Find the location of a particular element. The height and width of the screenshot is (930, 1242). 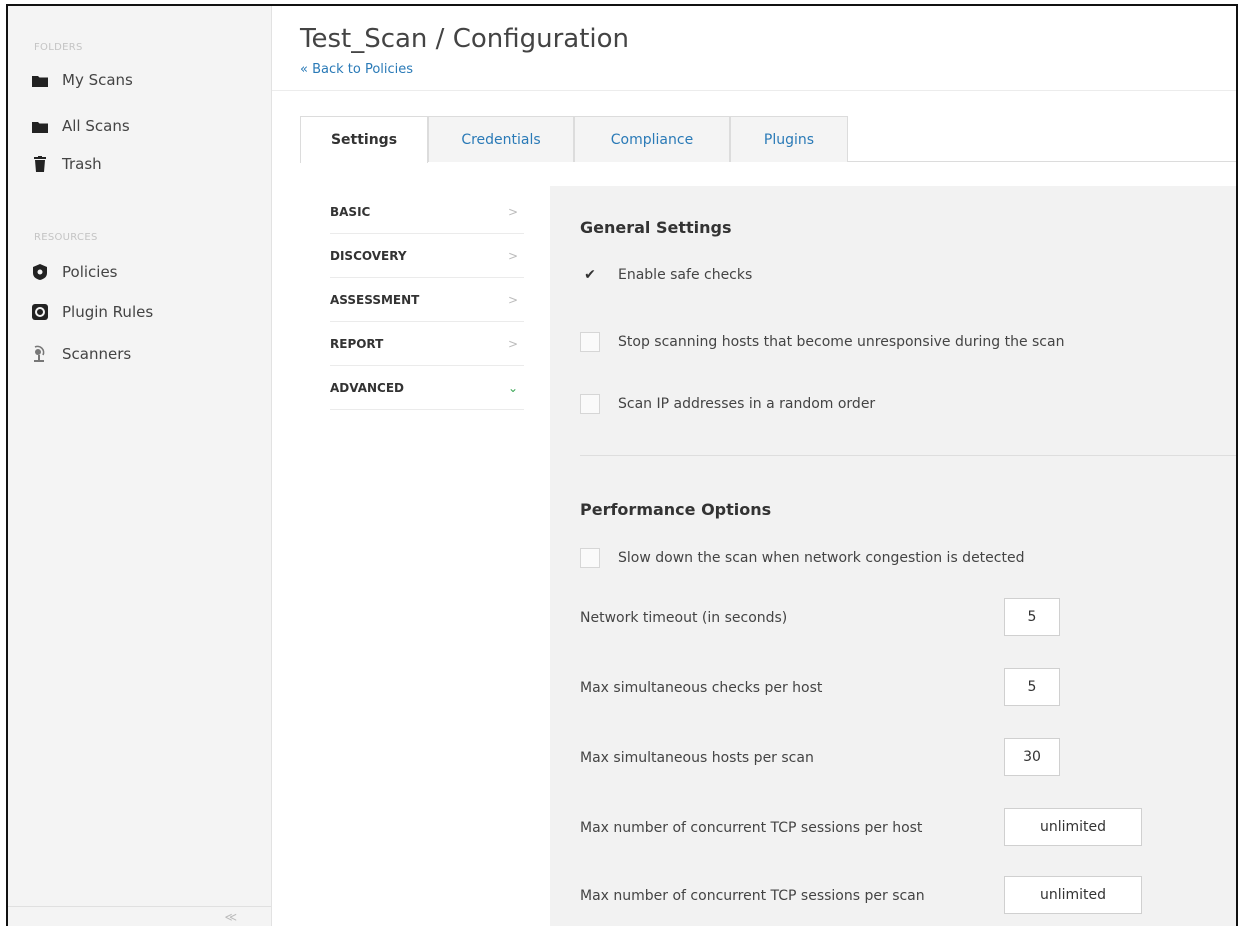

settings-nav-basic: BASIC > is located at coordinates (427, 212).